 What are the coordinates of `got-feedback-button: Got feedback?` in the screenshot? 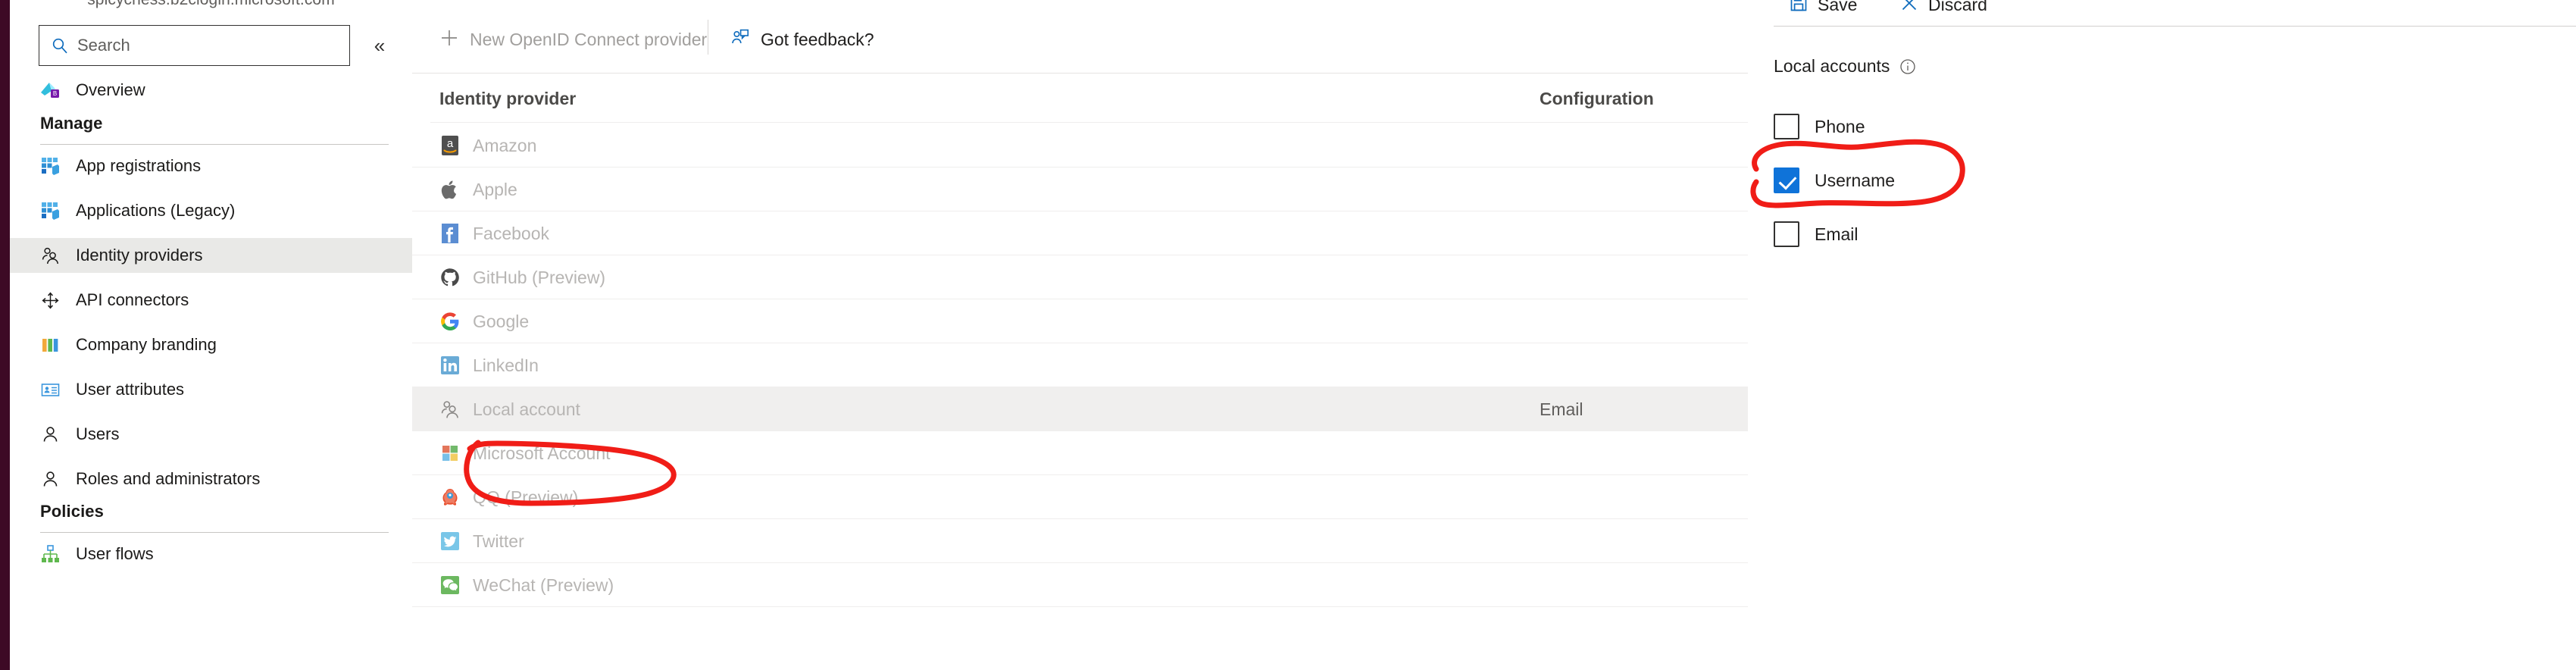 It's located at (802, 39).